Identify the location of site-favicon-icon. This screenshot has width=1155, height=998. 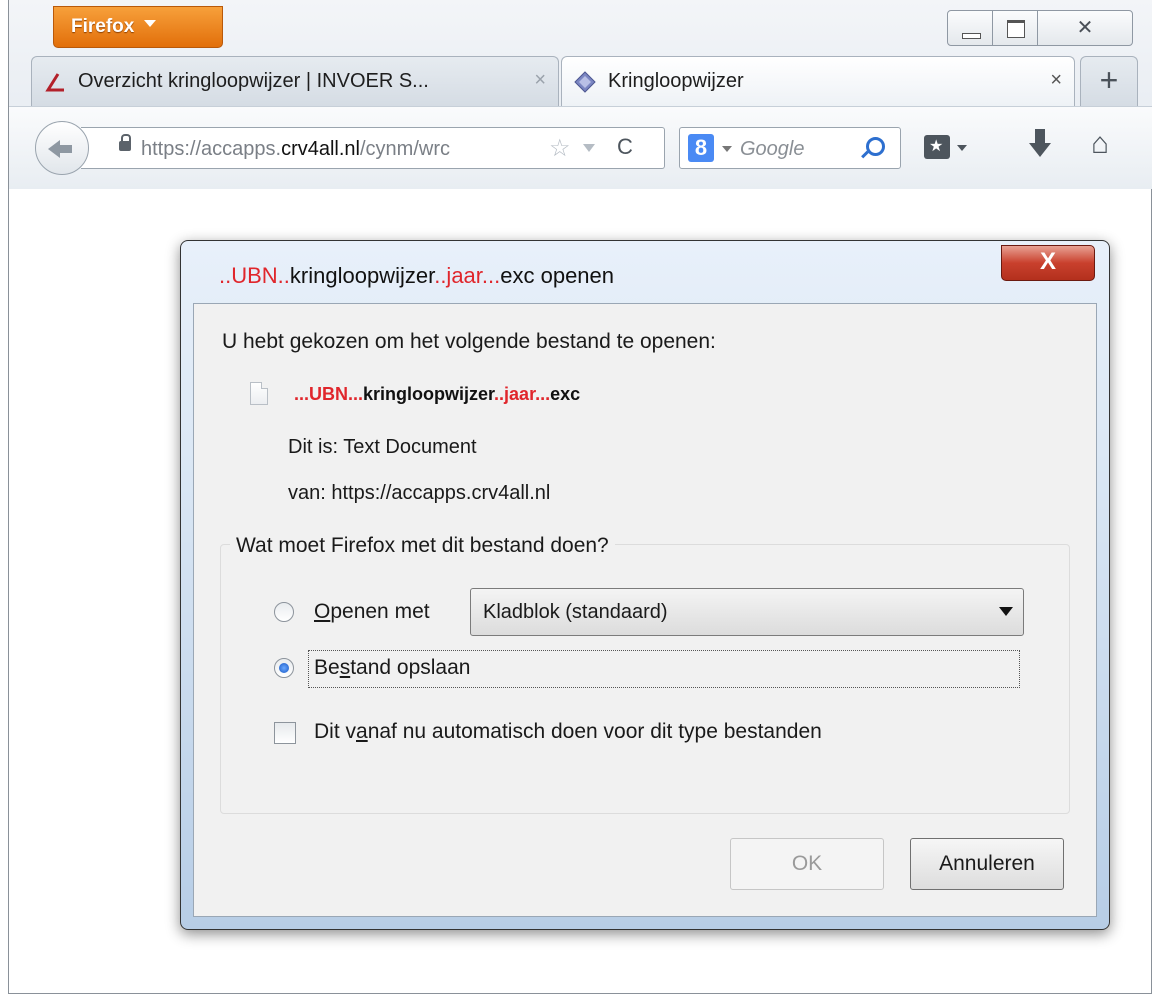
(54, 82).